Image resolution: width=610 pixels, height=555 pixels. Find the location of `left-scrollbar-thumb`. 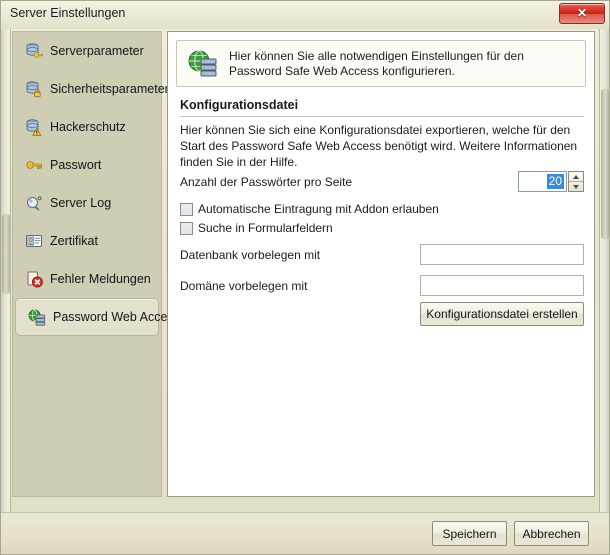

left-scrollbar-thumb is located at coordinates (6, 254).